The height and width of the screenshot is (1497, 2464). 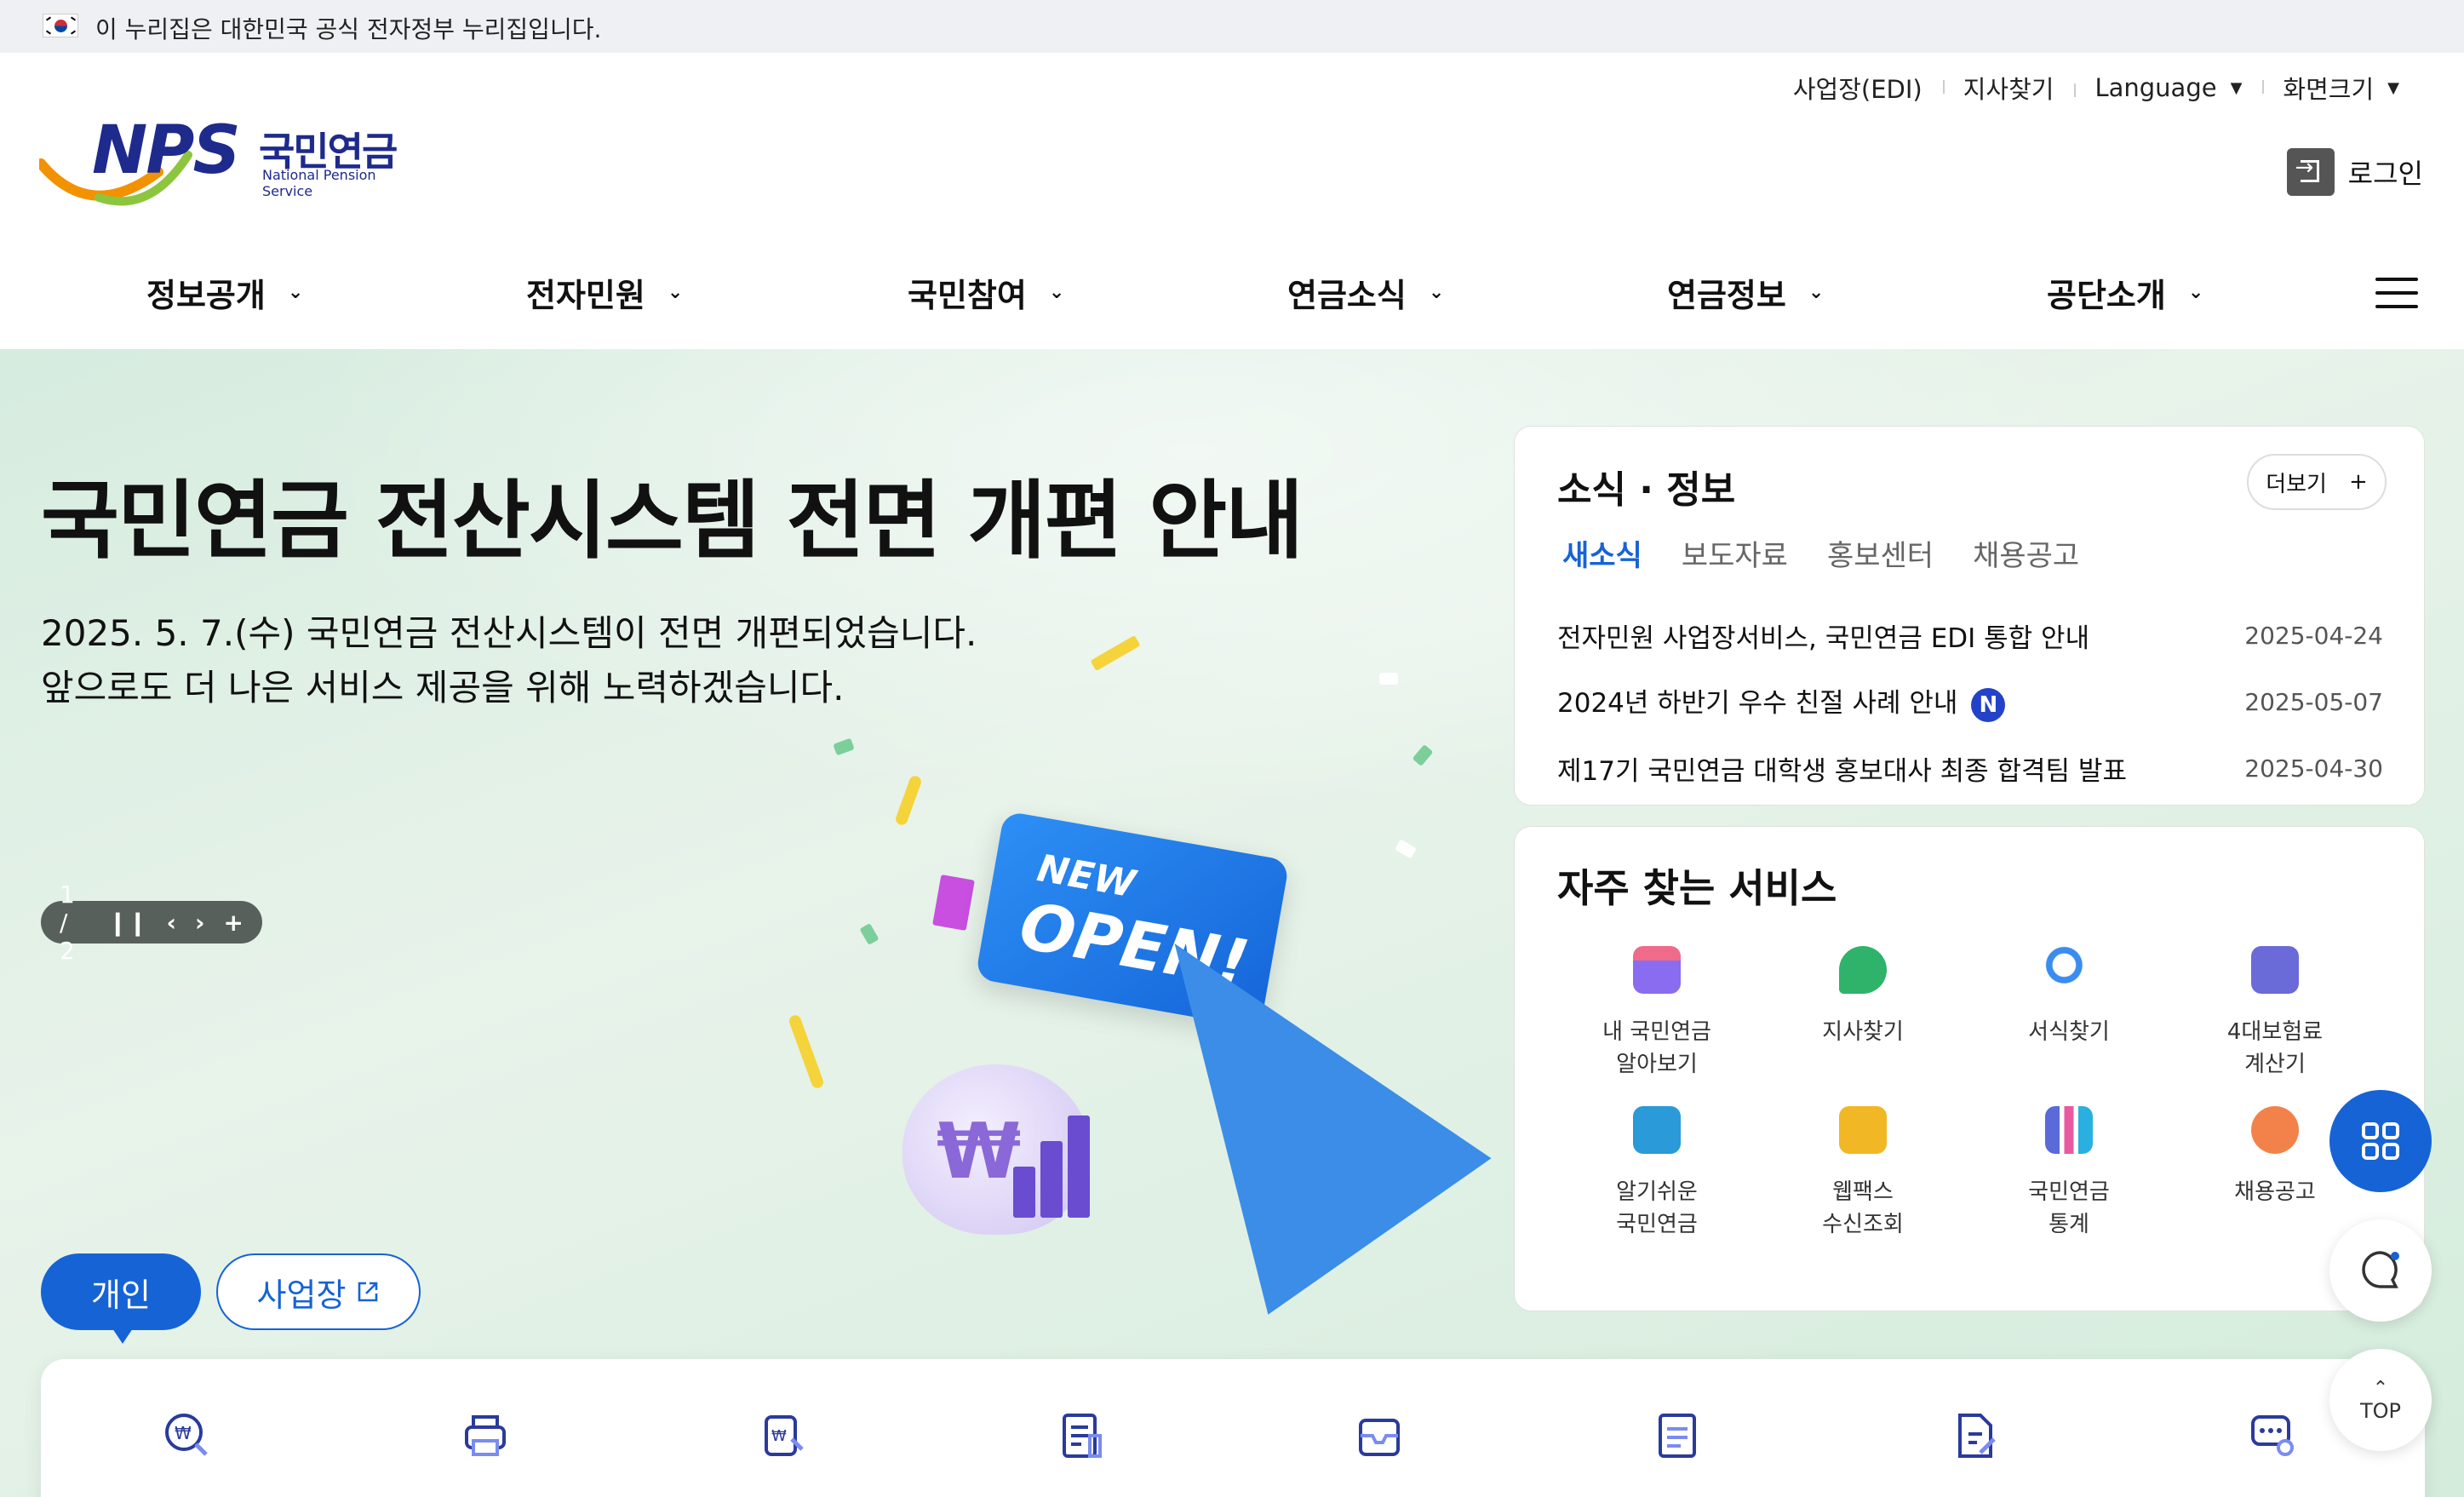 I want to click on hamburger-menu-icon, so click(x=2396, y=293).